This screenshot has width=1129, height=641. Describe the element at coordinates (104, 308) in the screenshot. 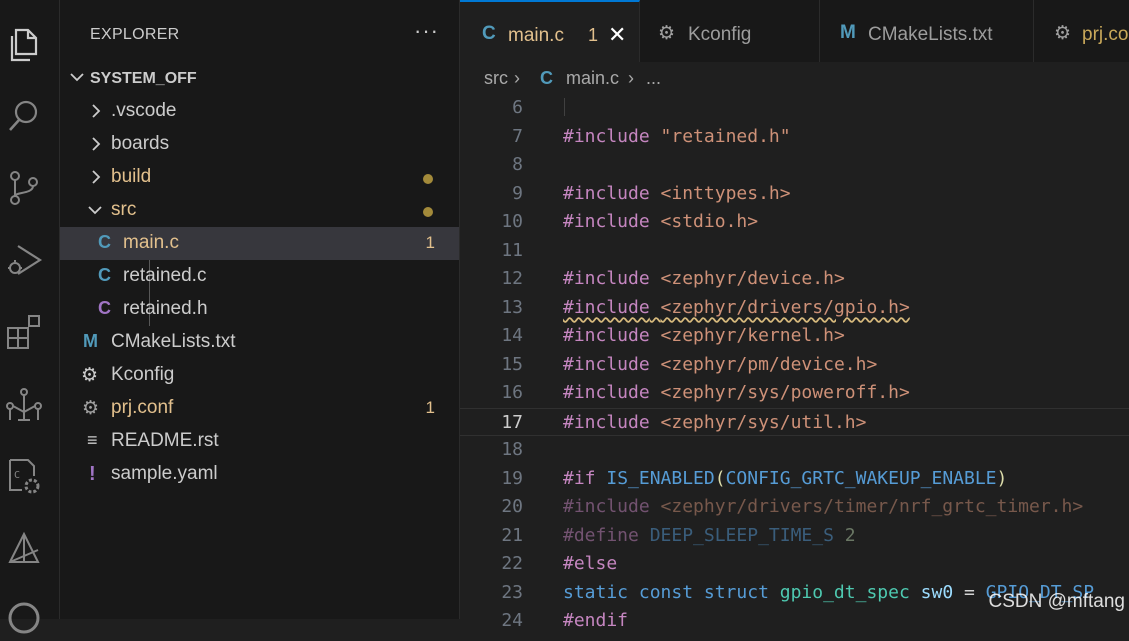

I see `h-file-icon: C` at that location.